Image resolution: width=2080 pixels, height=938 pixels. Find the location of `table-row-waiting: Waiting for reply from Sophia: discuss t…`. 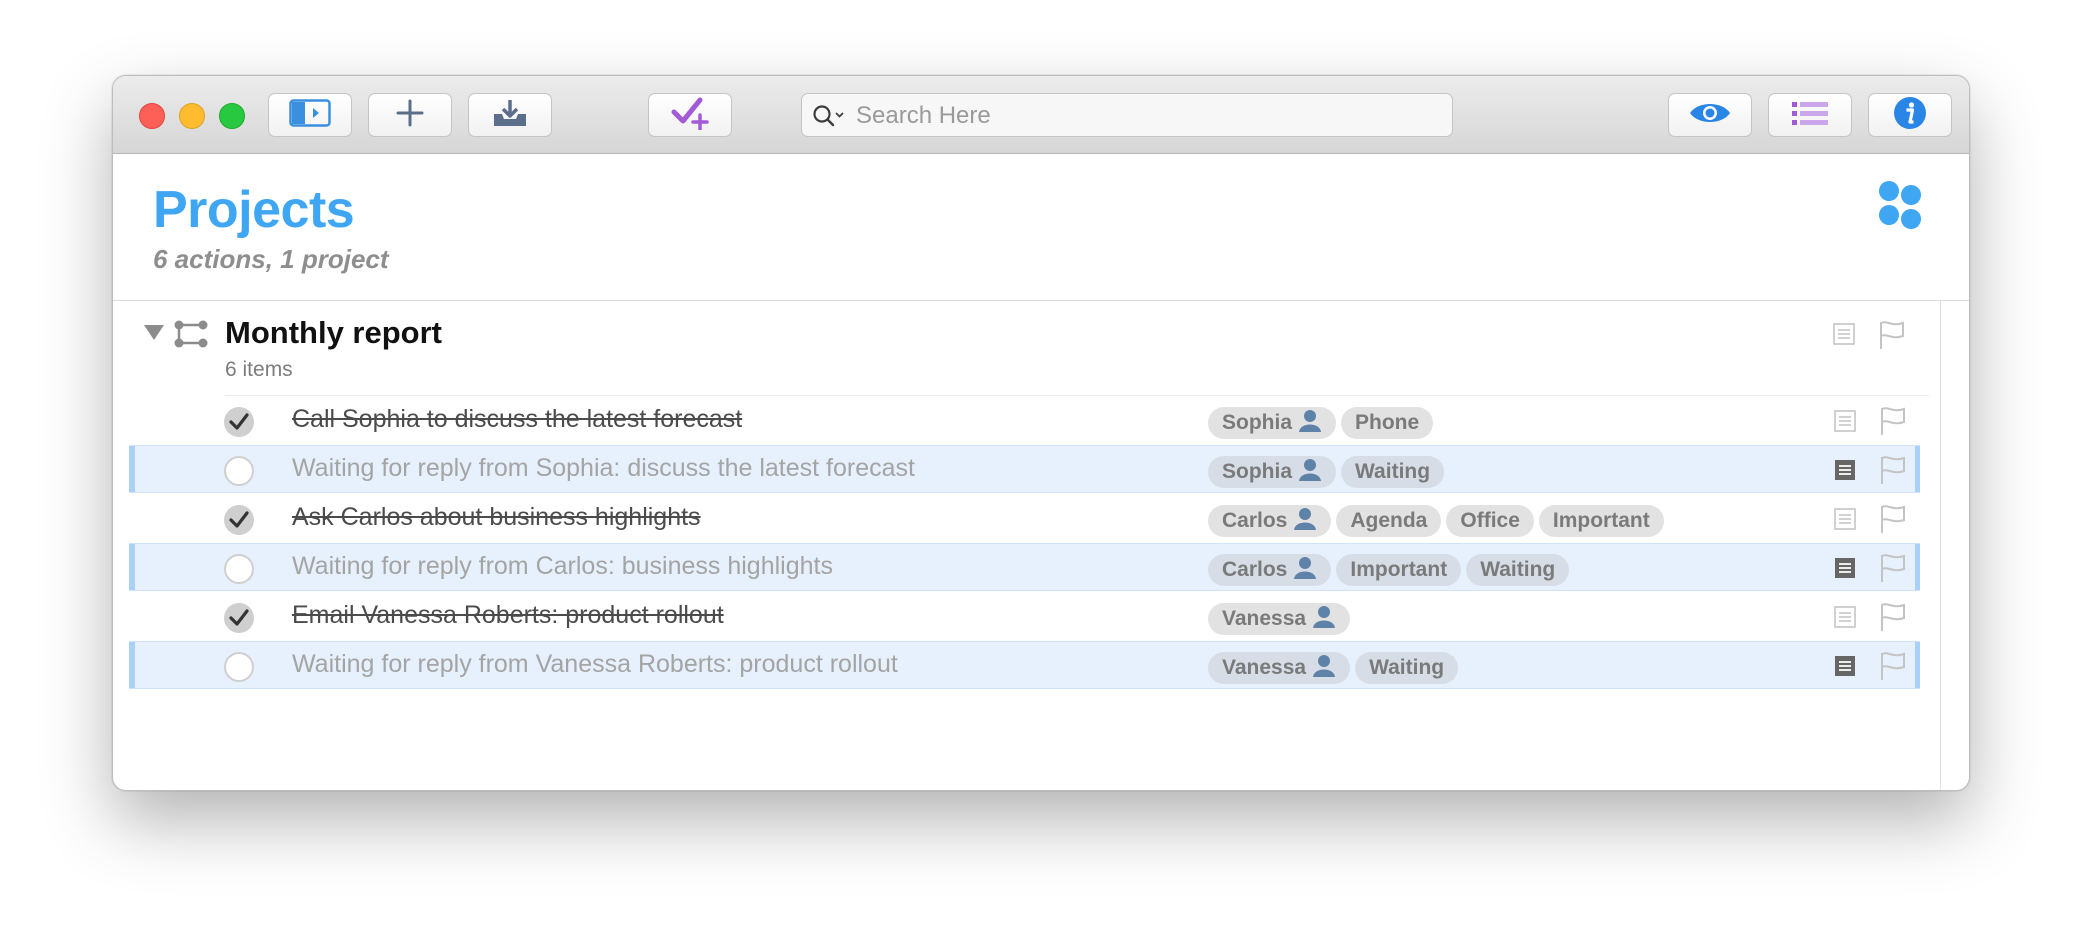

table-row-waiting: Waiting for reply from Sophia: discuss t… is located at coordinates (1024, 469).